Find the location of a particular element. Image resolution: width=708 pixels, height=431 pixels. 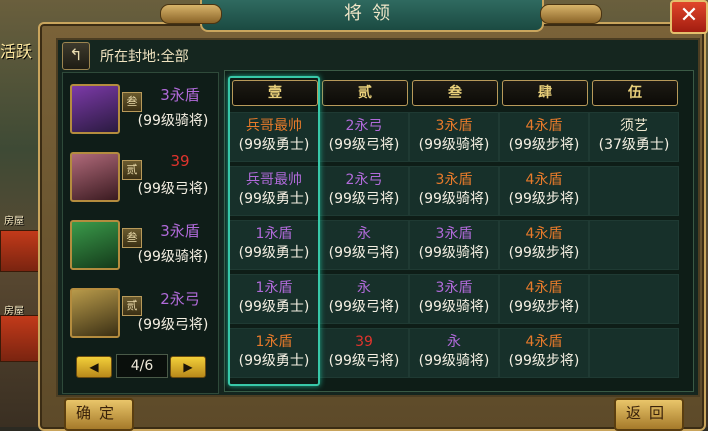

confirm-button: 确定 is located at coordinates (99, 414).